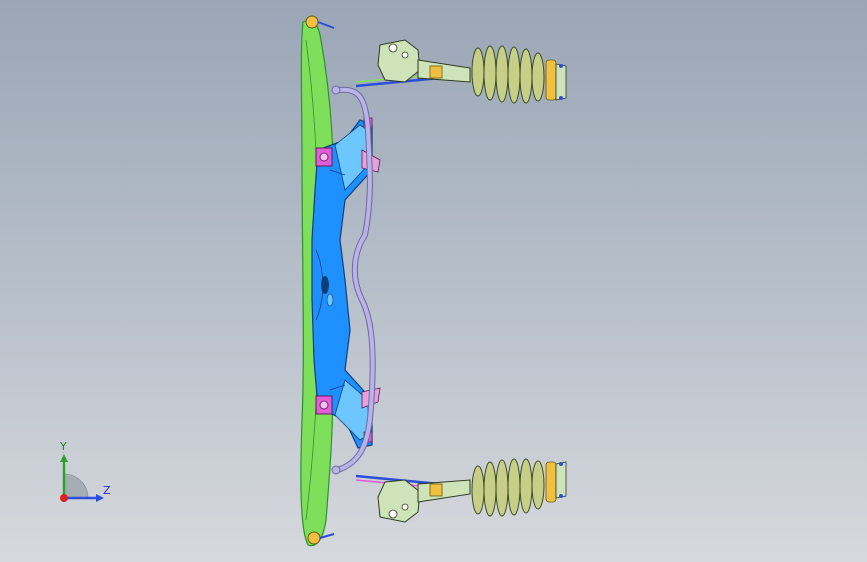  What do you see at coordinates (85, 475) in the screenshot?
I see `orientation-triad: Y Z` at bounding box center [85, 475].